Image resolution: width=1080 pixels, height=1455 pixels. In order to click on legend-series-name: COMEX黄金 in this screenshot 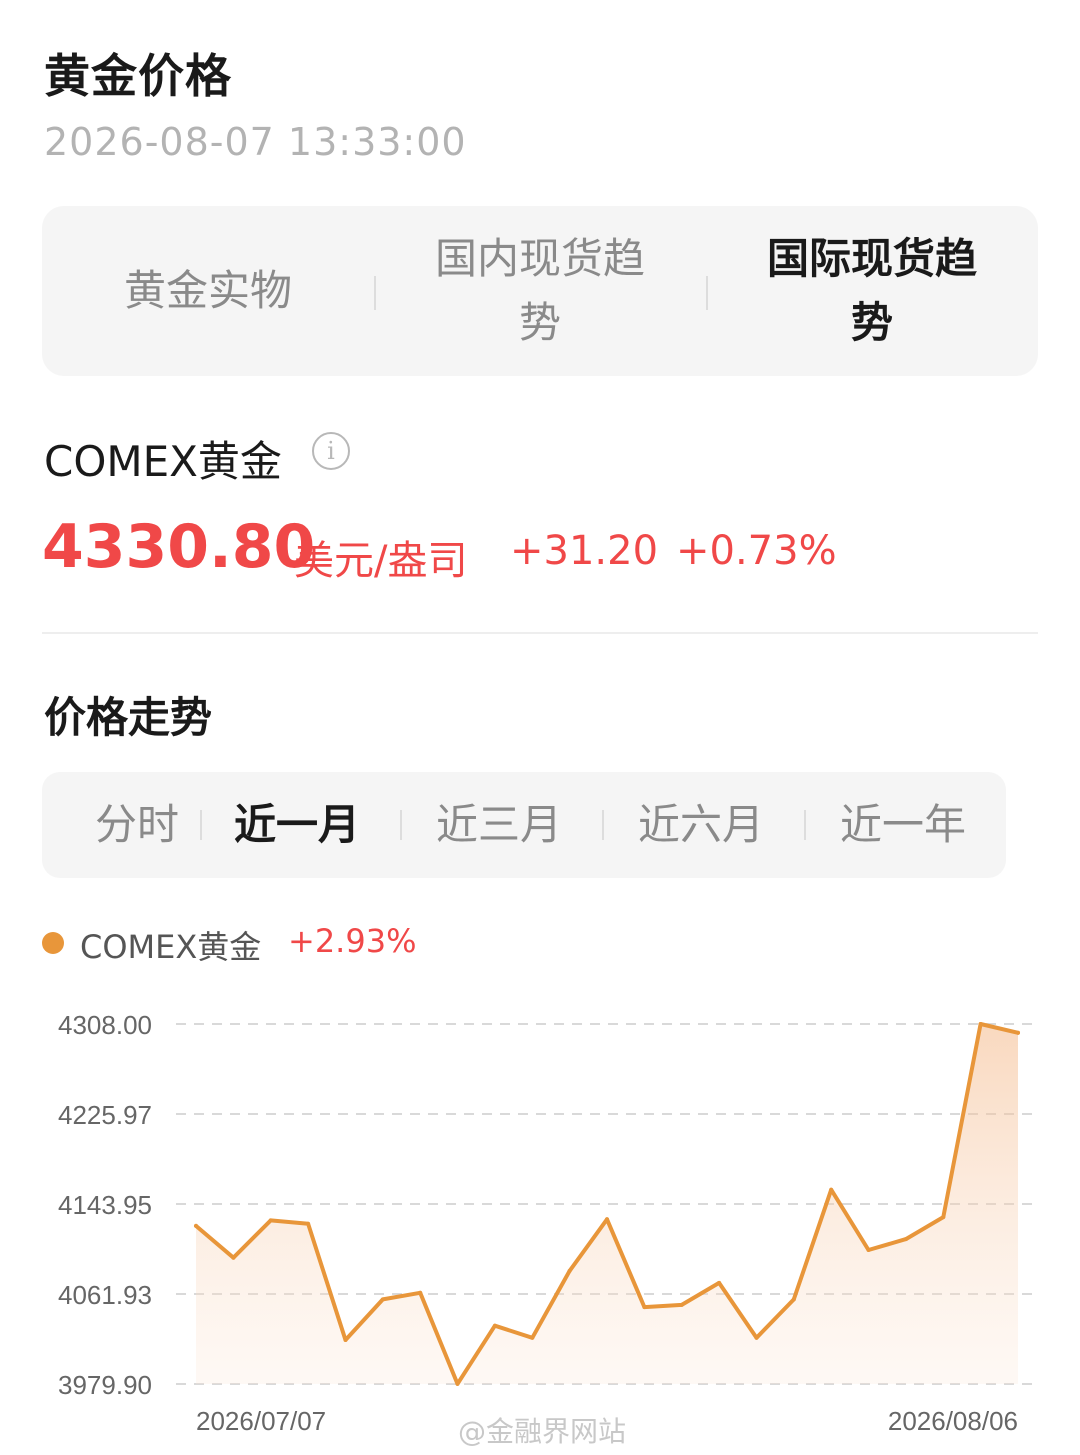, I will do `click(171, 947)`.